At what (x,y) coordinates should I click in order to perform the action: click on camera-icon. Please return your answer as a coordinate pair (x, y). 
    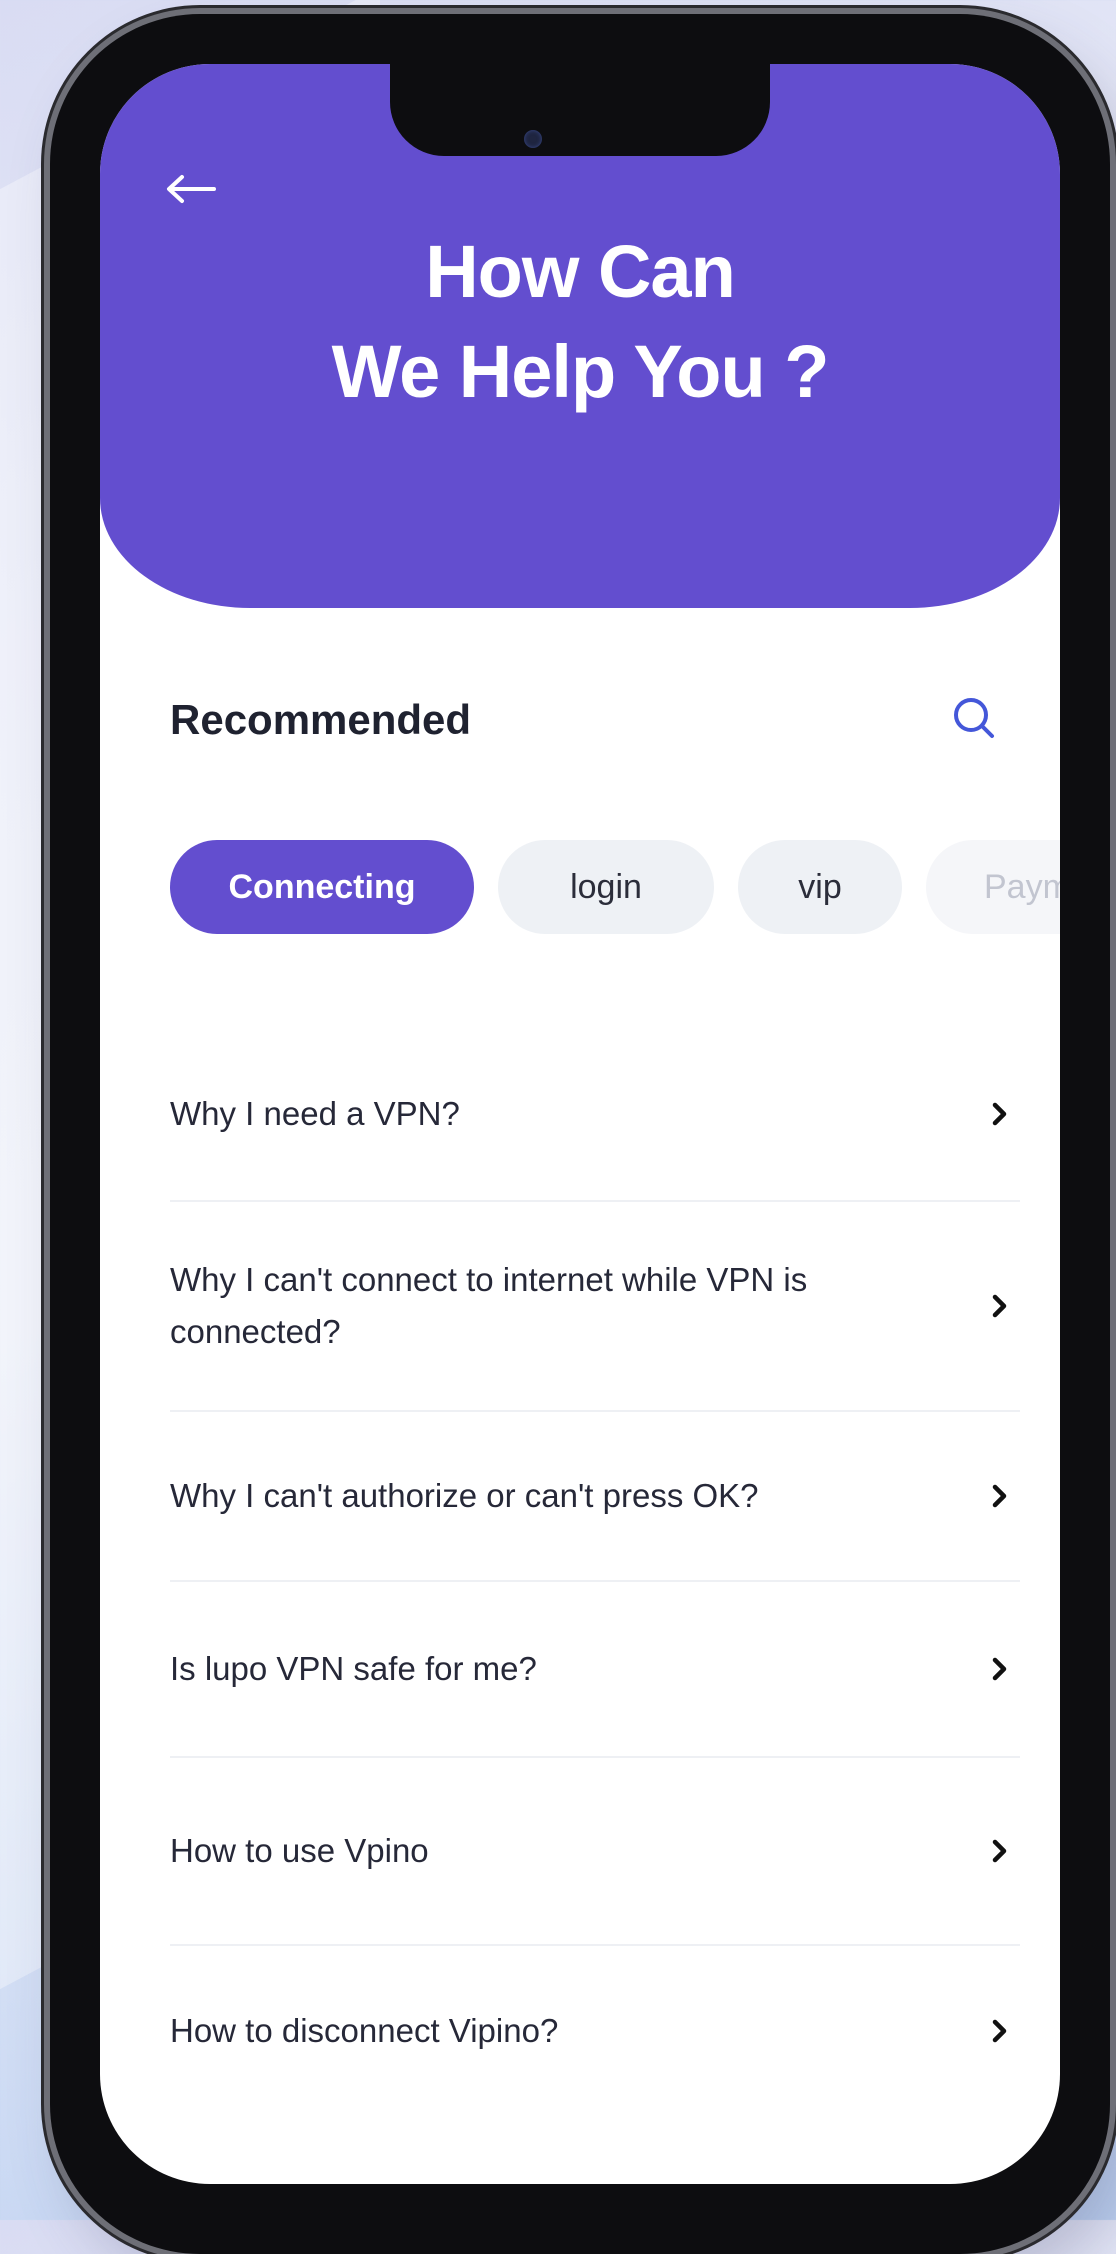
    Looking at the image, I should click on (533, 139).